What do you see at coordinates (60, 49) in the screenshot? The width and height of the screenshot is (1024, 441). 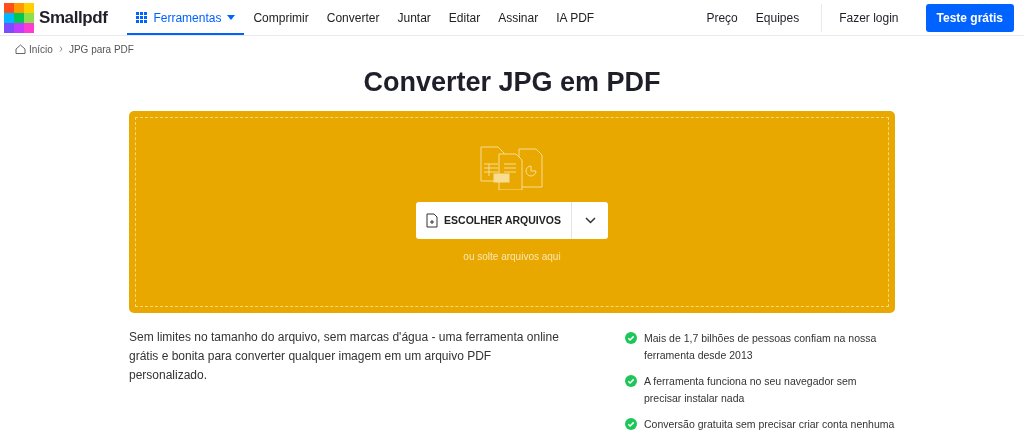 I see `chevron-right-icon` at bounding box center [60, 49].